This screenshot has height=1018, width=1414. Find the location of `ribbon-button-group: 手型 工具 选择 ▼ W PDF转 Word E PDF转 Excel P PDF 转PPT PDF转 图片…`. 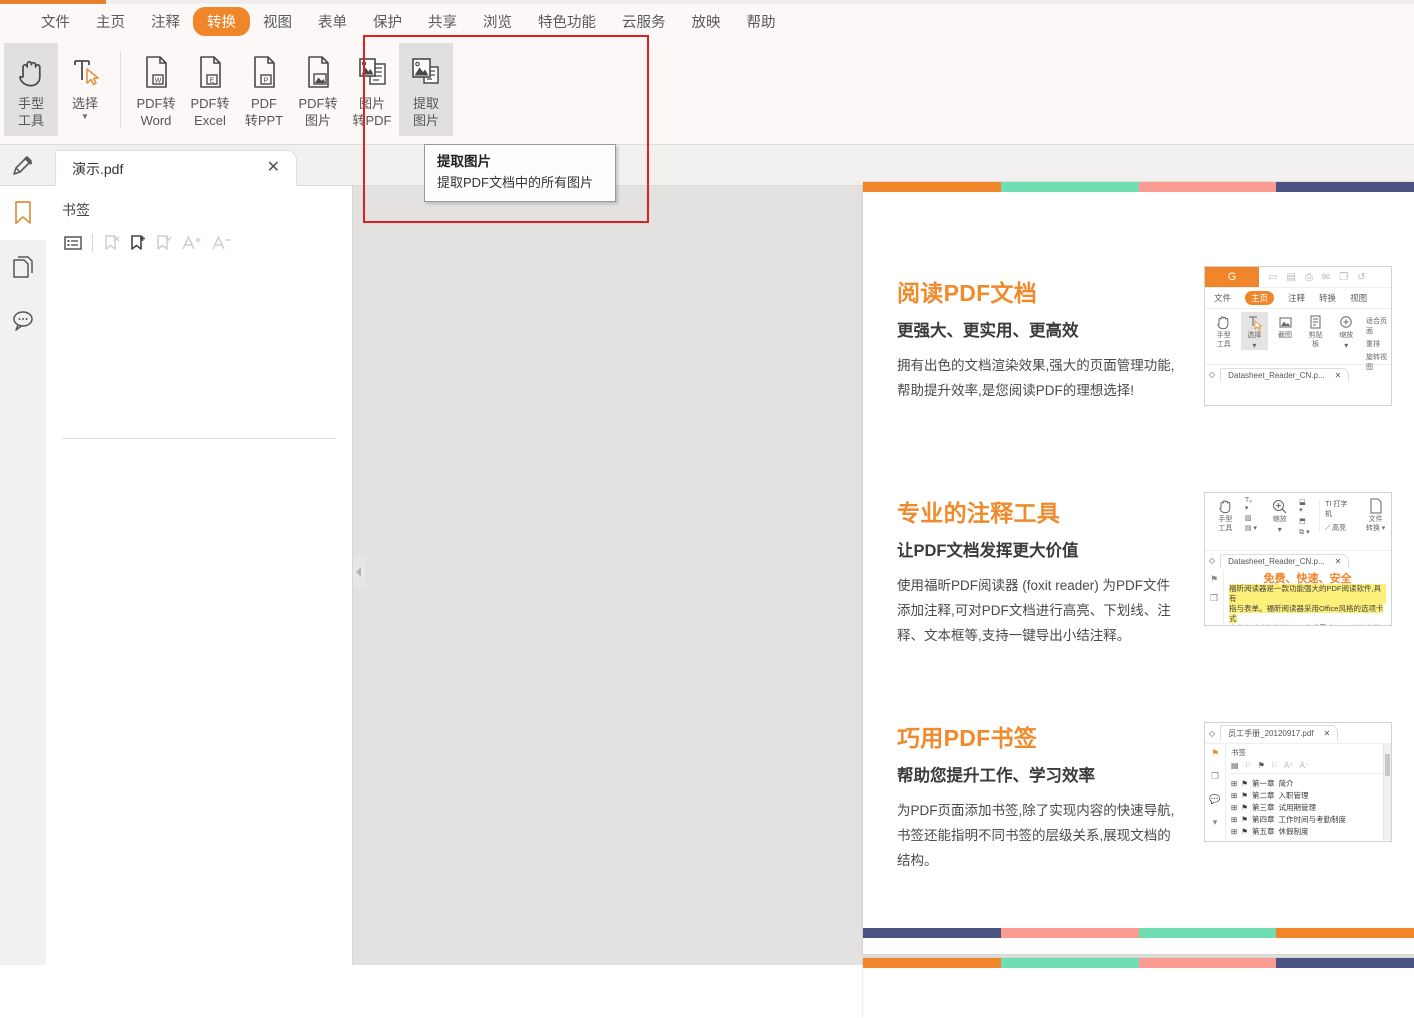

ribbon-button-group: 手型 工具 选择 ▼ W PDF转 Word E PDF转 Excel P PDF 转PPT PDF转 图片… is located at coordinates (228, 91).